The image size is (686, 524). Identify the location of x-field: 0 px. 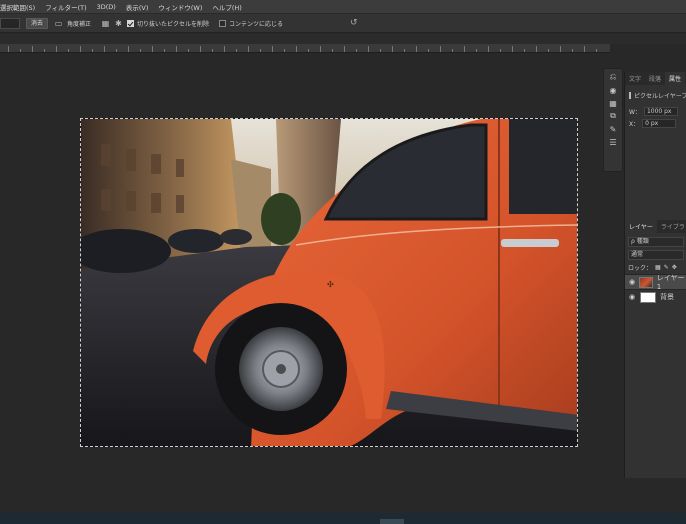
(659, 123).